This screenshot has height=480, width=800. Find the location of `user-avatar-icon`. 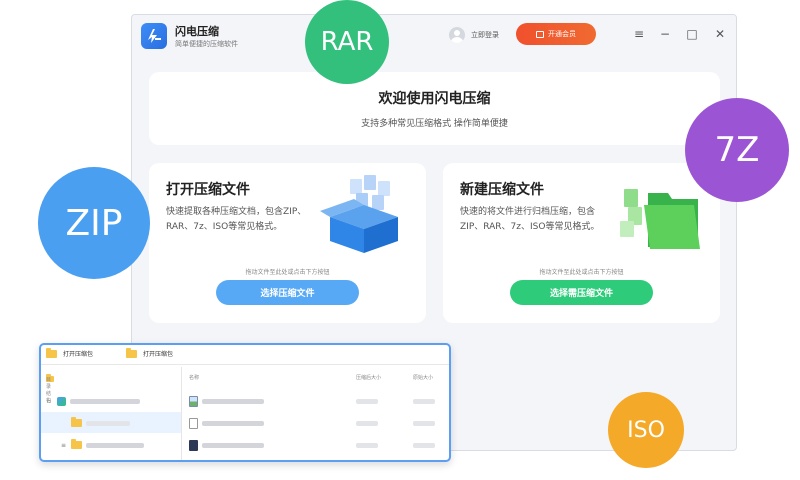

user-avatar-icon is located at coordinates (457, 35).